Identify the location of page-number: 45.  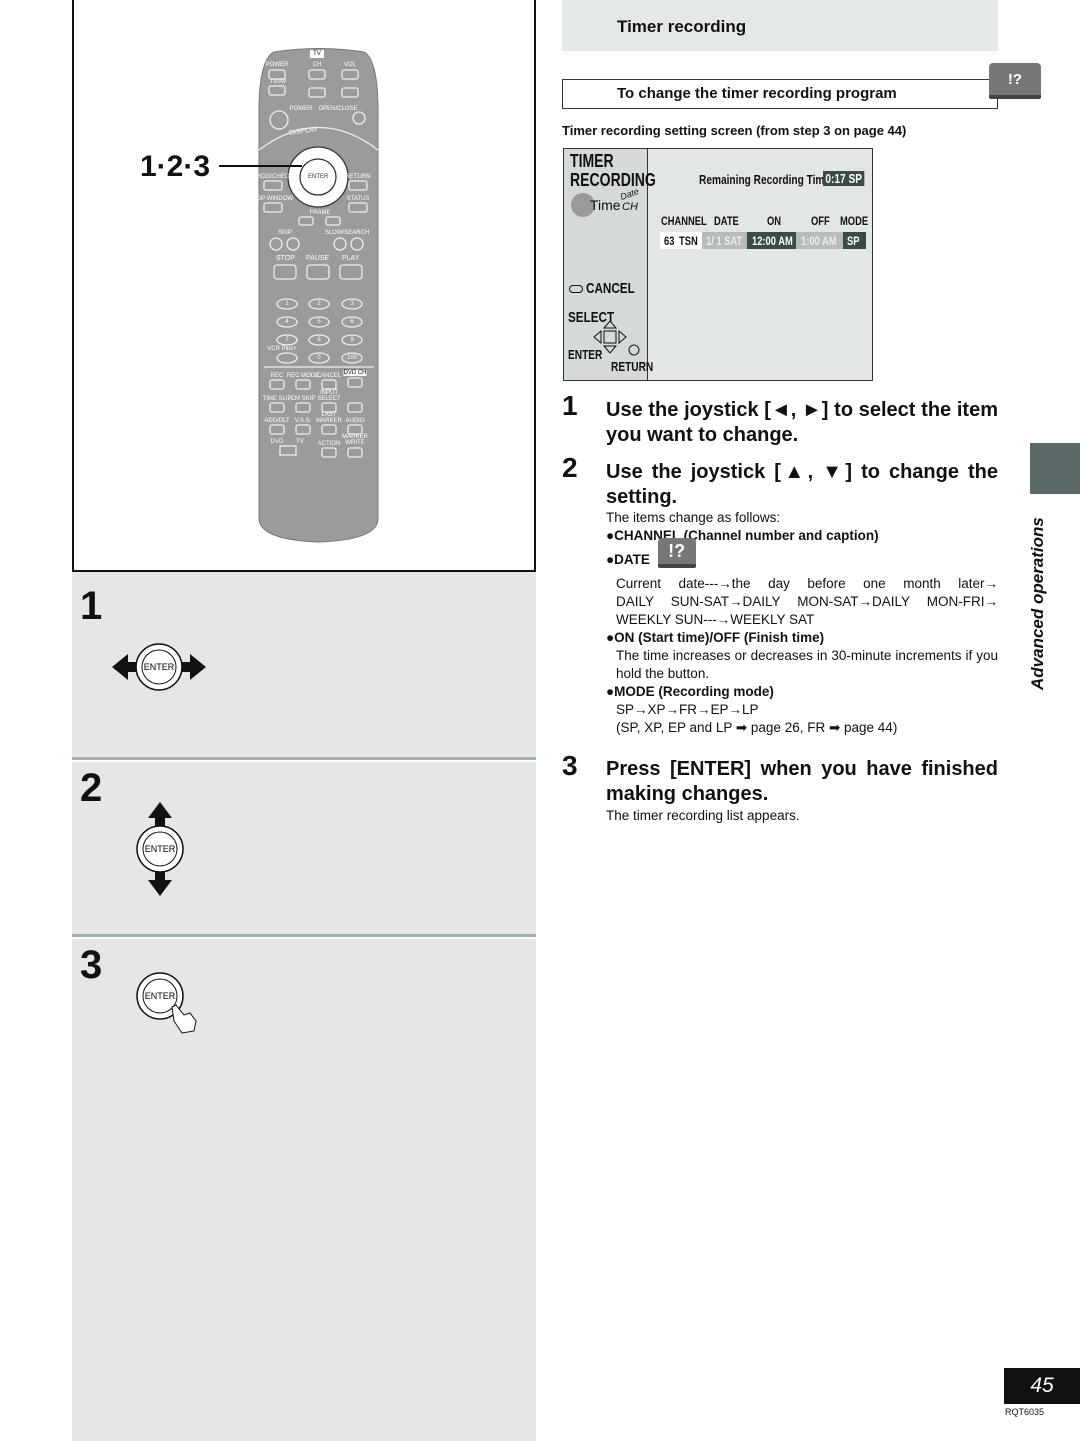
(1042, 1386).